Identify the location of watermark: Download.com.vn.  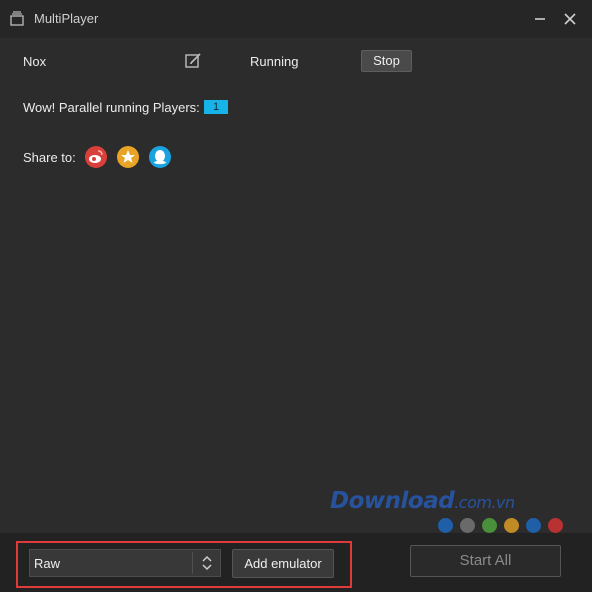
(422, 501).